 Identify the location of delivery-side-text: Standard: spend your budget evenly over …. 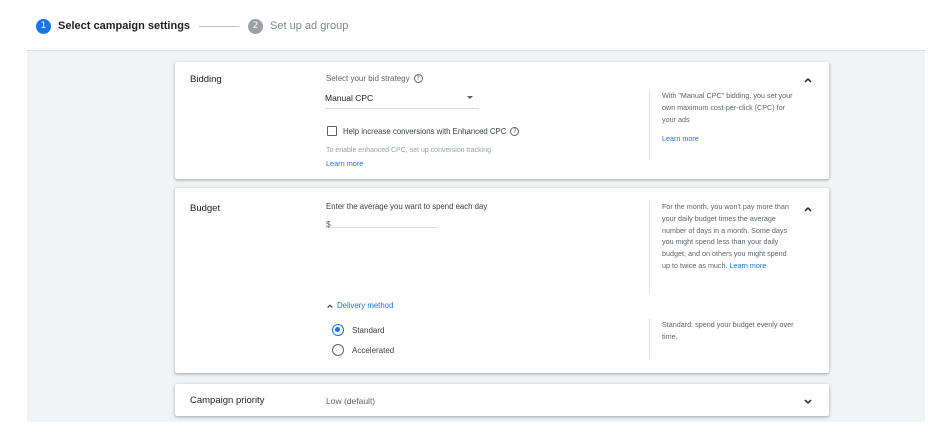
(728, 330).